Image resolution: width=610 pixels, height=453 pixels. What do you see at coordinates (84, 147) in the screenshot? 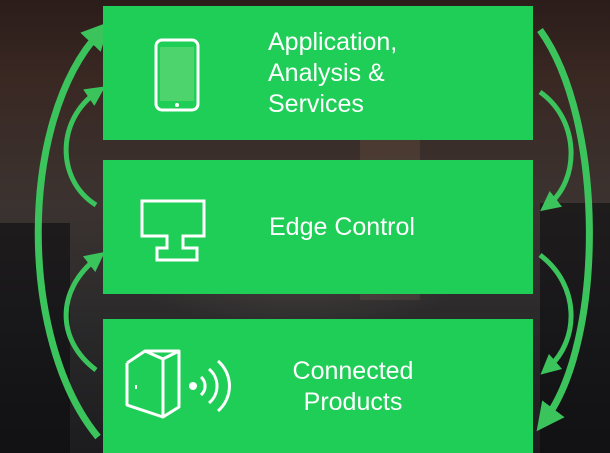
I see `arrow-left-inner-top` at bounding box center [84, 147].